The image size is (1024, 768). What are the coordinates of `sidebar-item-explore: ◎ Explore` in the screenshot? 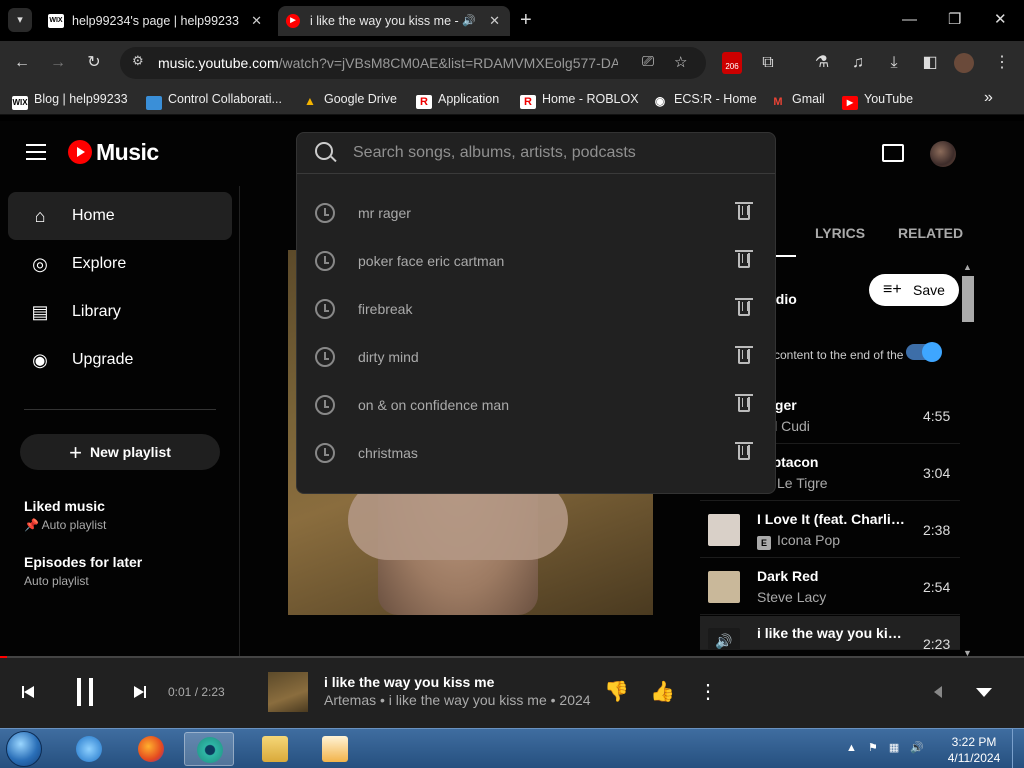 It's located at (120, 264).